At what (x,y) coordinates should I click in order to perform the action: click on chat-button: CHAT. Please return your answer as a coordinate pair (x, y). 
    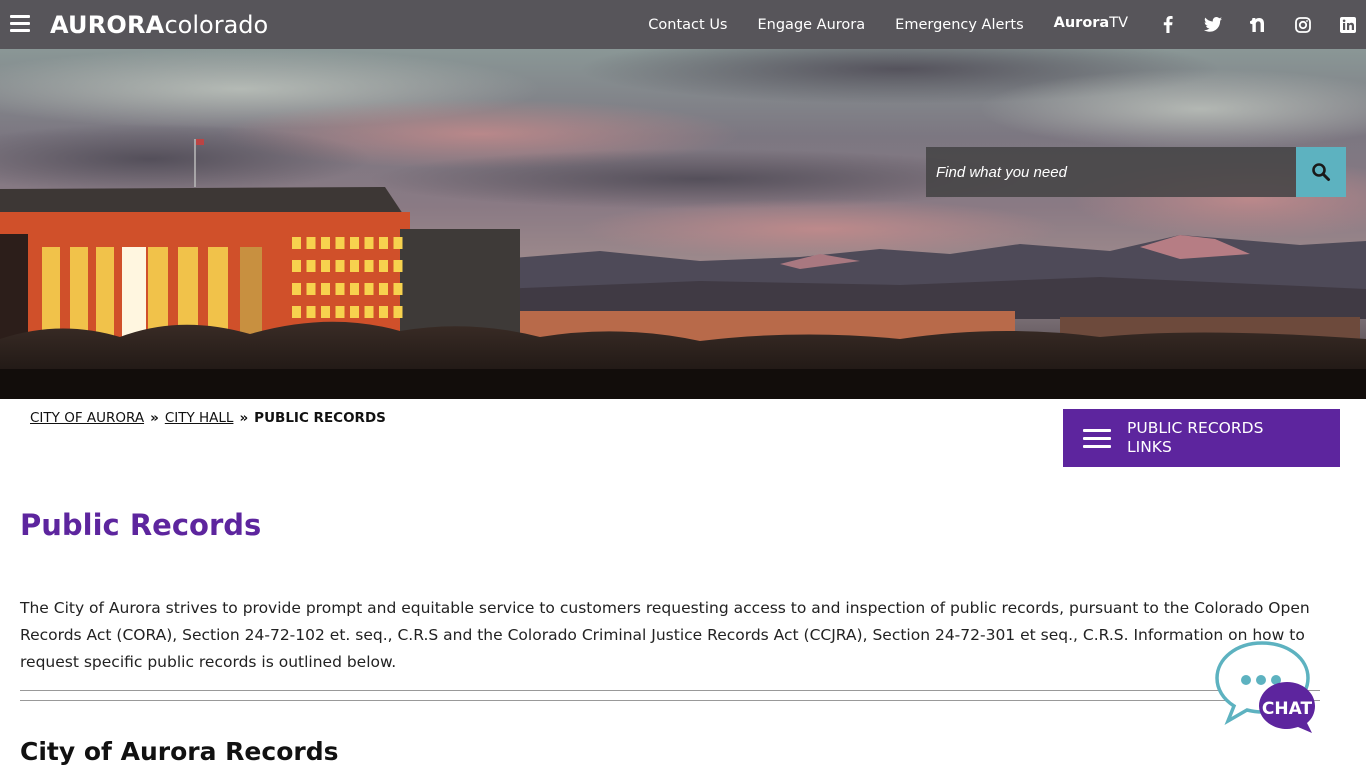
    Looking at the image, I should click on (1266, 687).